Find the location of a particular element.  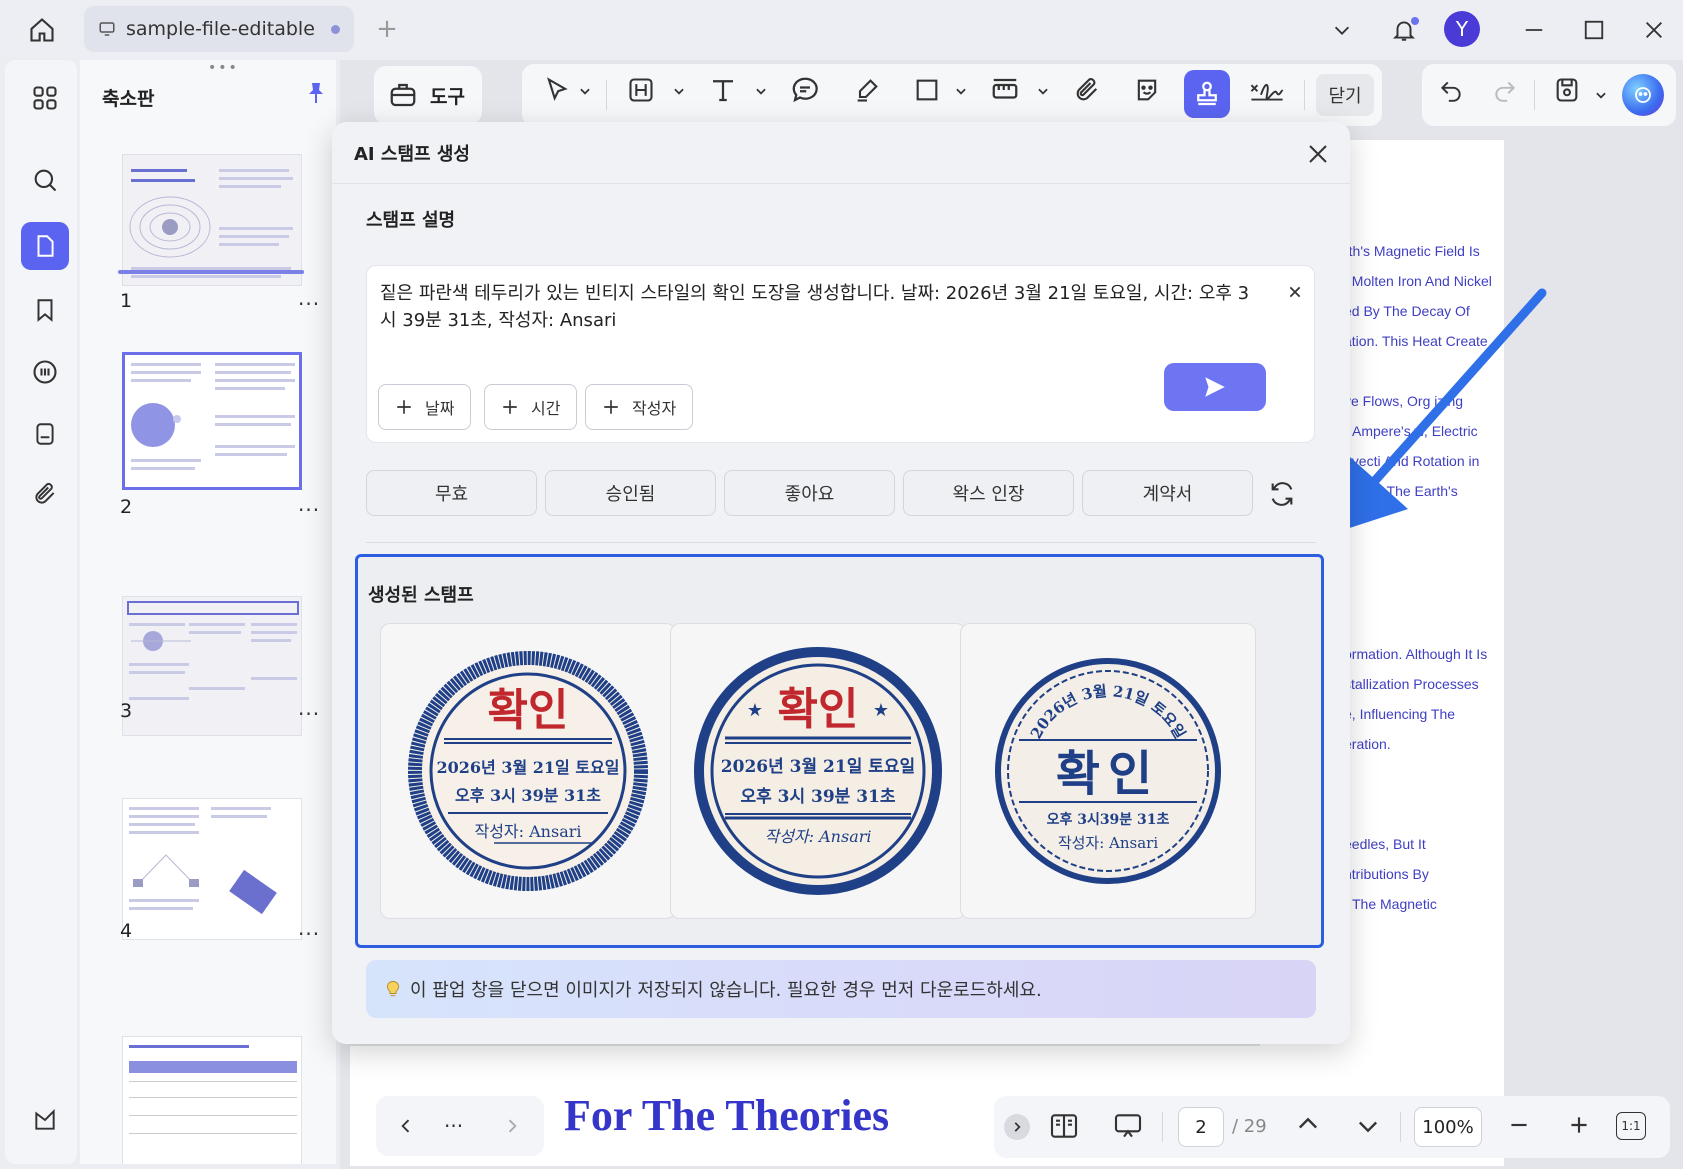

heading-tool-button is located at coordinates (641, 90).